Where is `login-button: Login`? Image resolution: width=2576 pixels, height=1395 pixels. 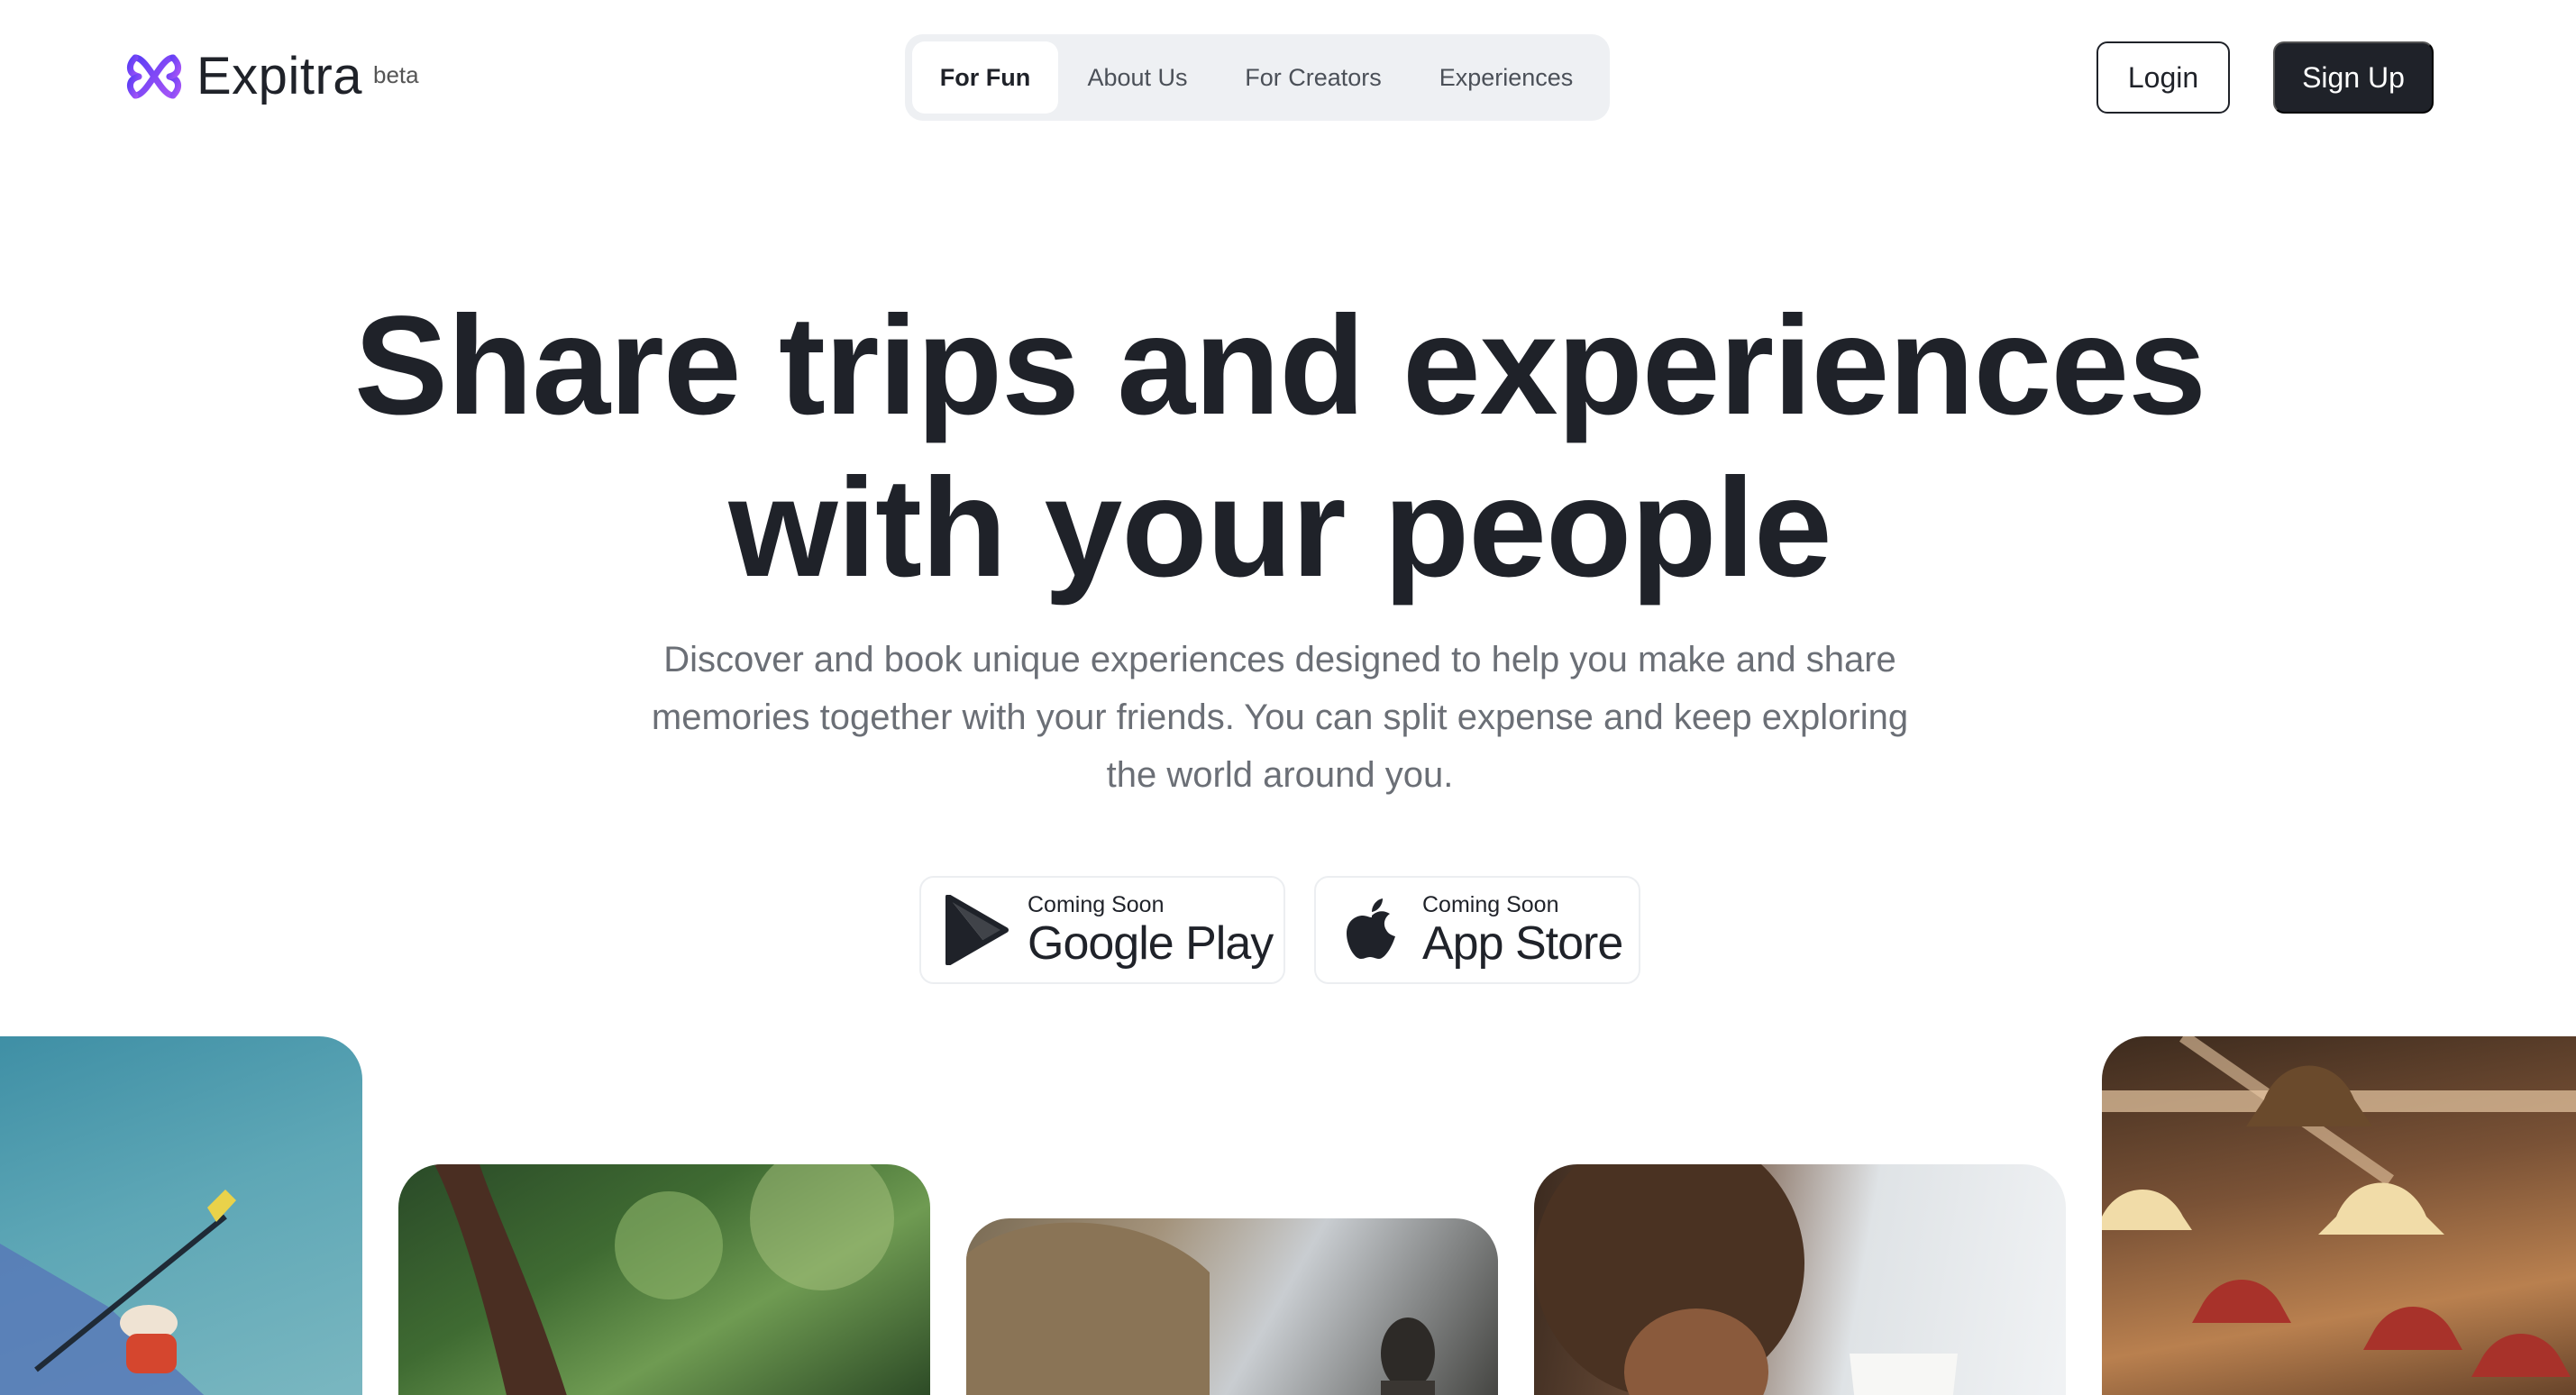 login-button: Login is located at coordinates (2163, 77).